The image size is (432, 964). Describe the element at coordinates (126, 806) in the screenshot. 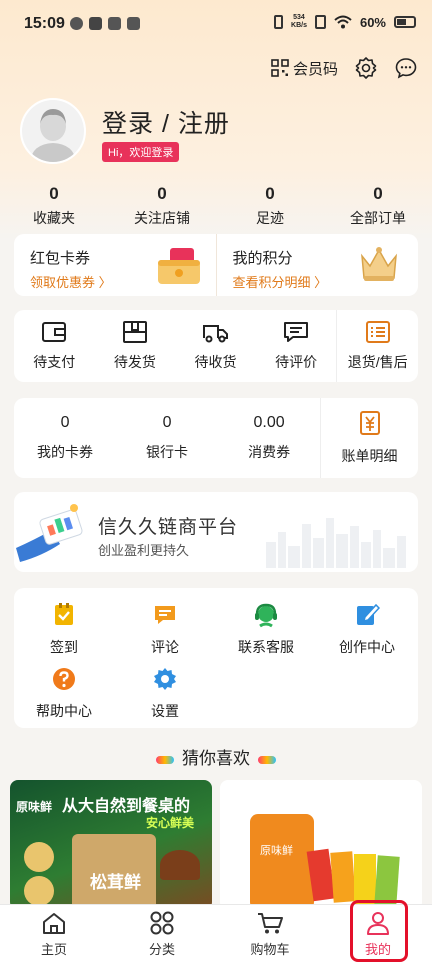

I see `product-headline: 从大自然到餐桌的` at that location.